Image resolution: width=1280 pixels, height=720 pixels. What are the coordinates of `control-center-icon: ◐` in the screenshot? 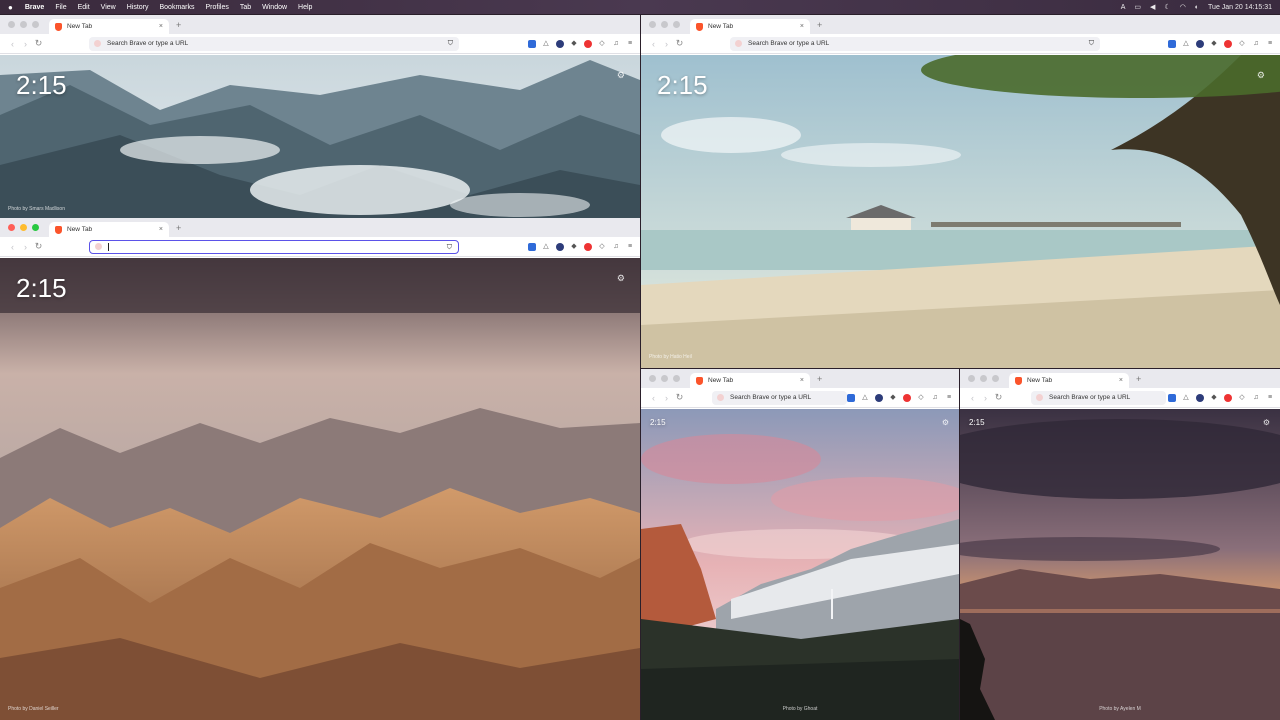 It's located at (1197, 7).